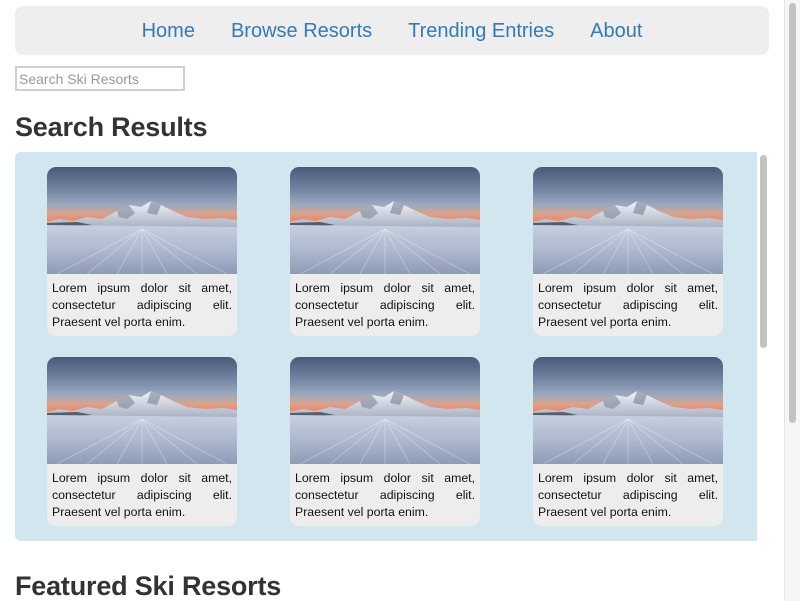  I want to click on results-scrollbar, so click(763, 346).